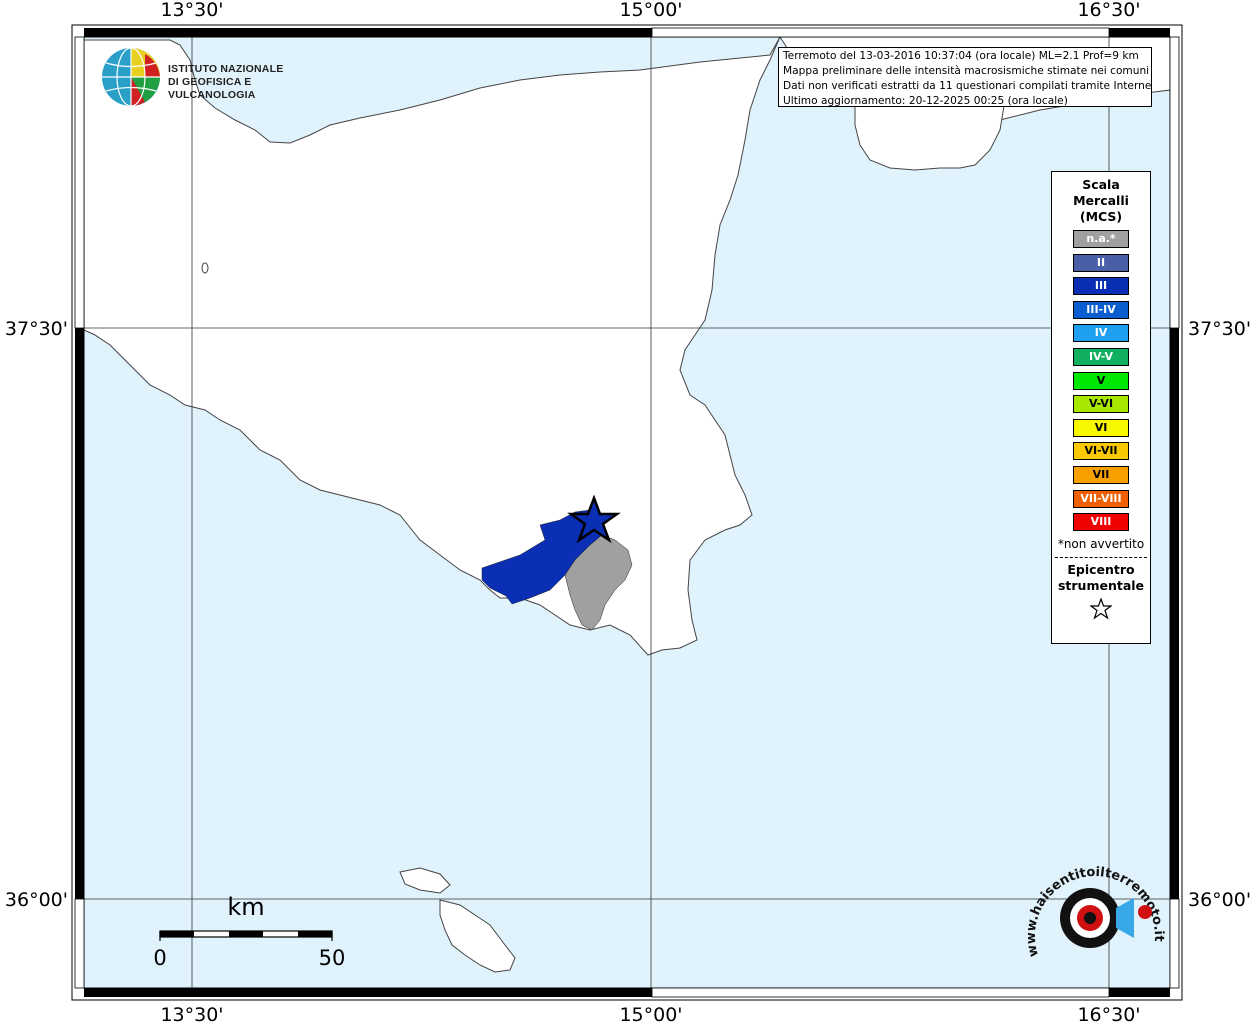 The image size is (1254, 1024). What do you see at coordinates (191, 1014) in the screenshot?
I see `bottom-label-1: 13°30'` at bounding box center [191, 1014].